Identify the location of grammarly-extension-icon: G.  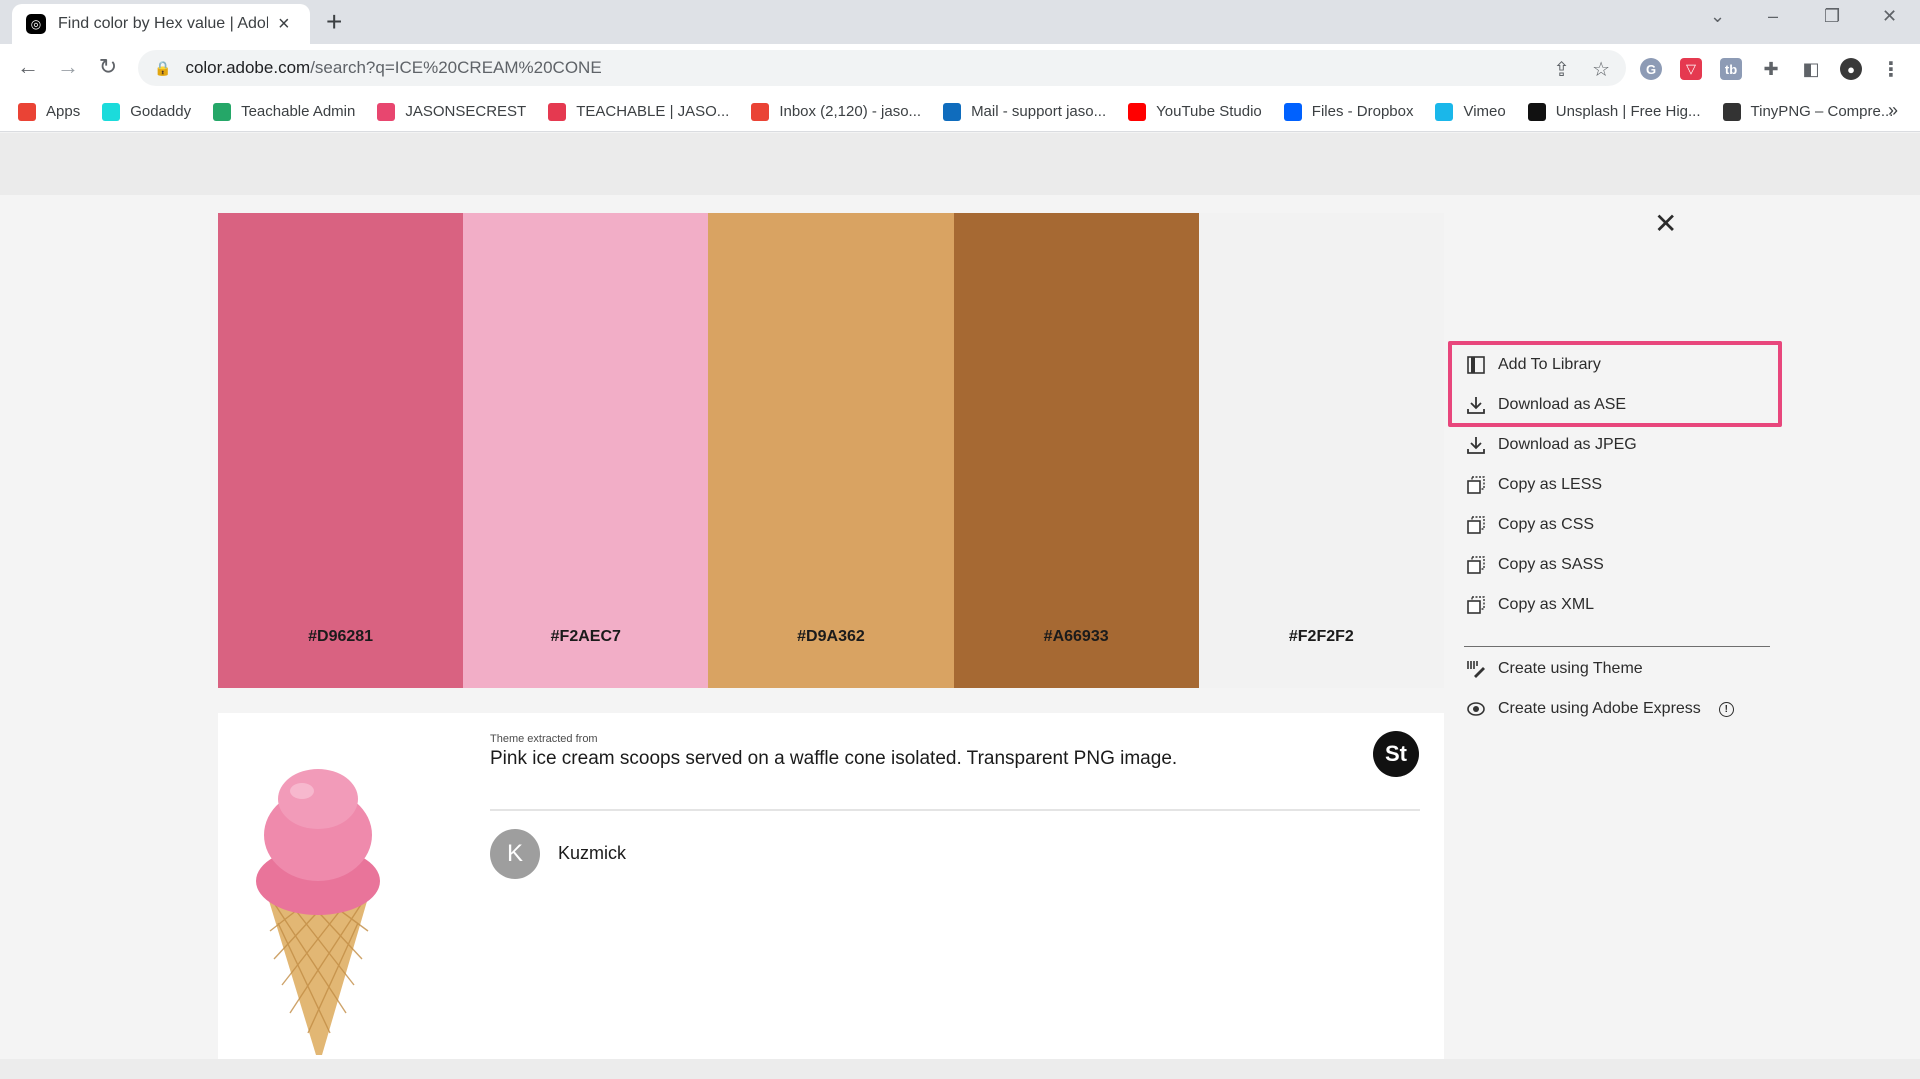
(1651, 69).